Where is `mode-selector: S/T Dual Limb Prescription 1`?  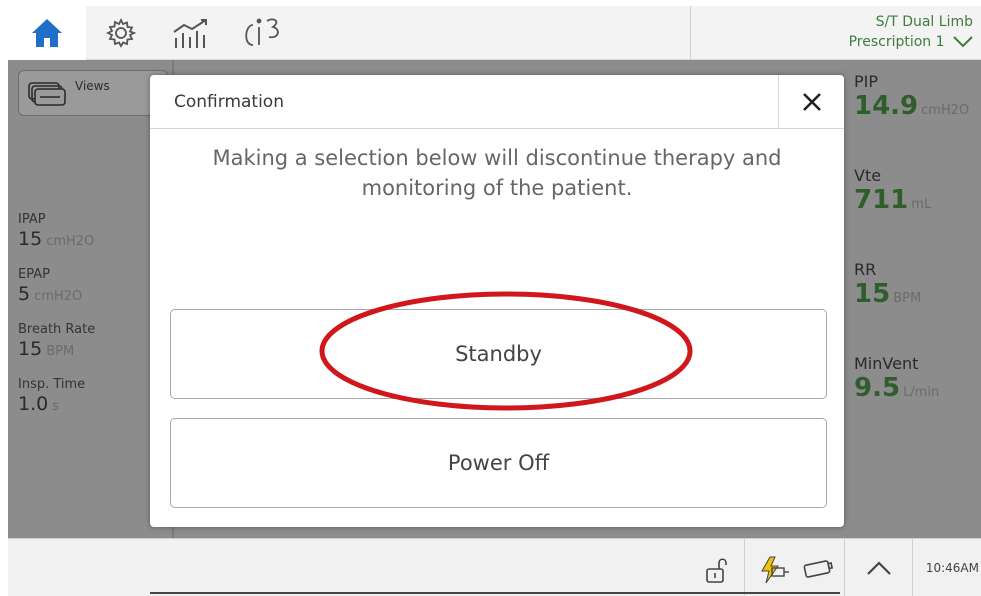 mode-selector: S/T Dual Limb Prescription 1 is located at coordinates (911, 32).